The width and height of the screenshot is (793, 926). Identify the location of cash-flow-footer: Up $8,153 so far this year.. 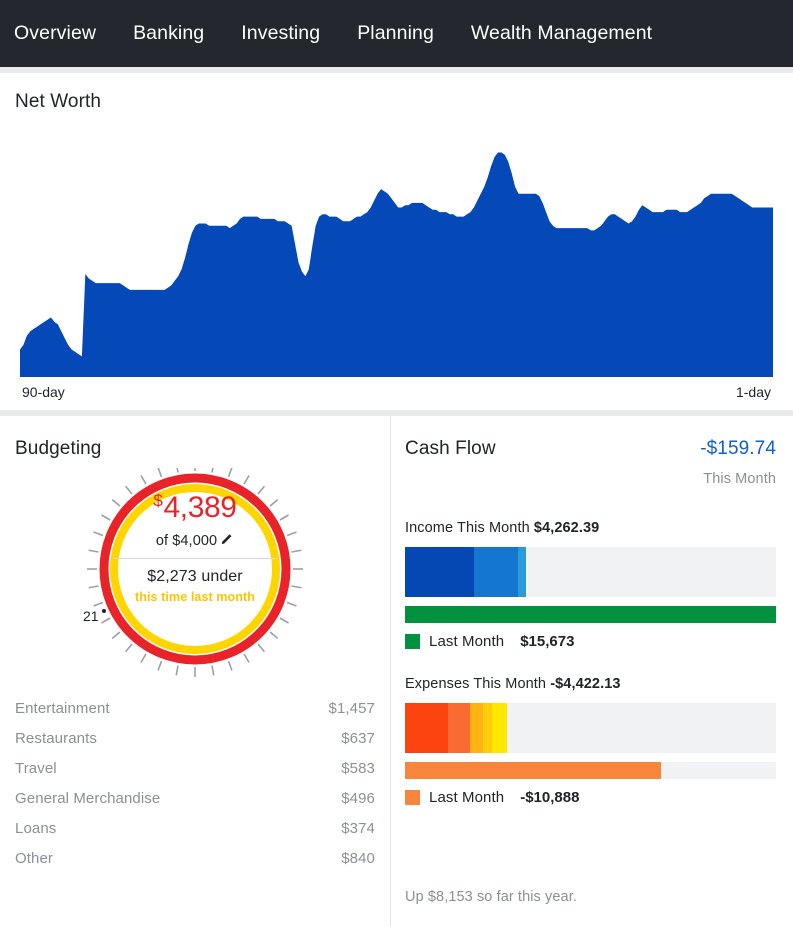
(491, 897).